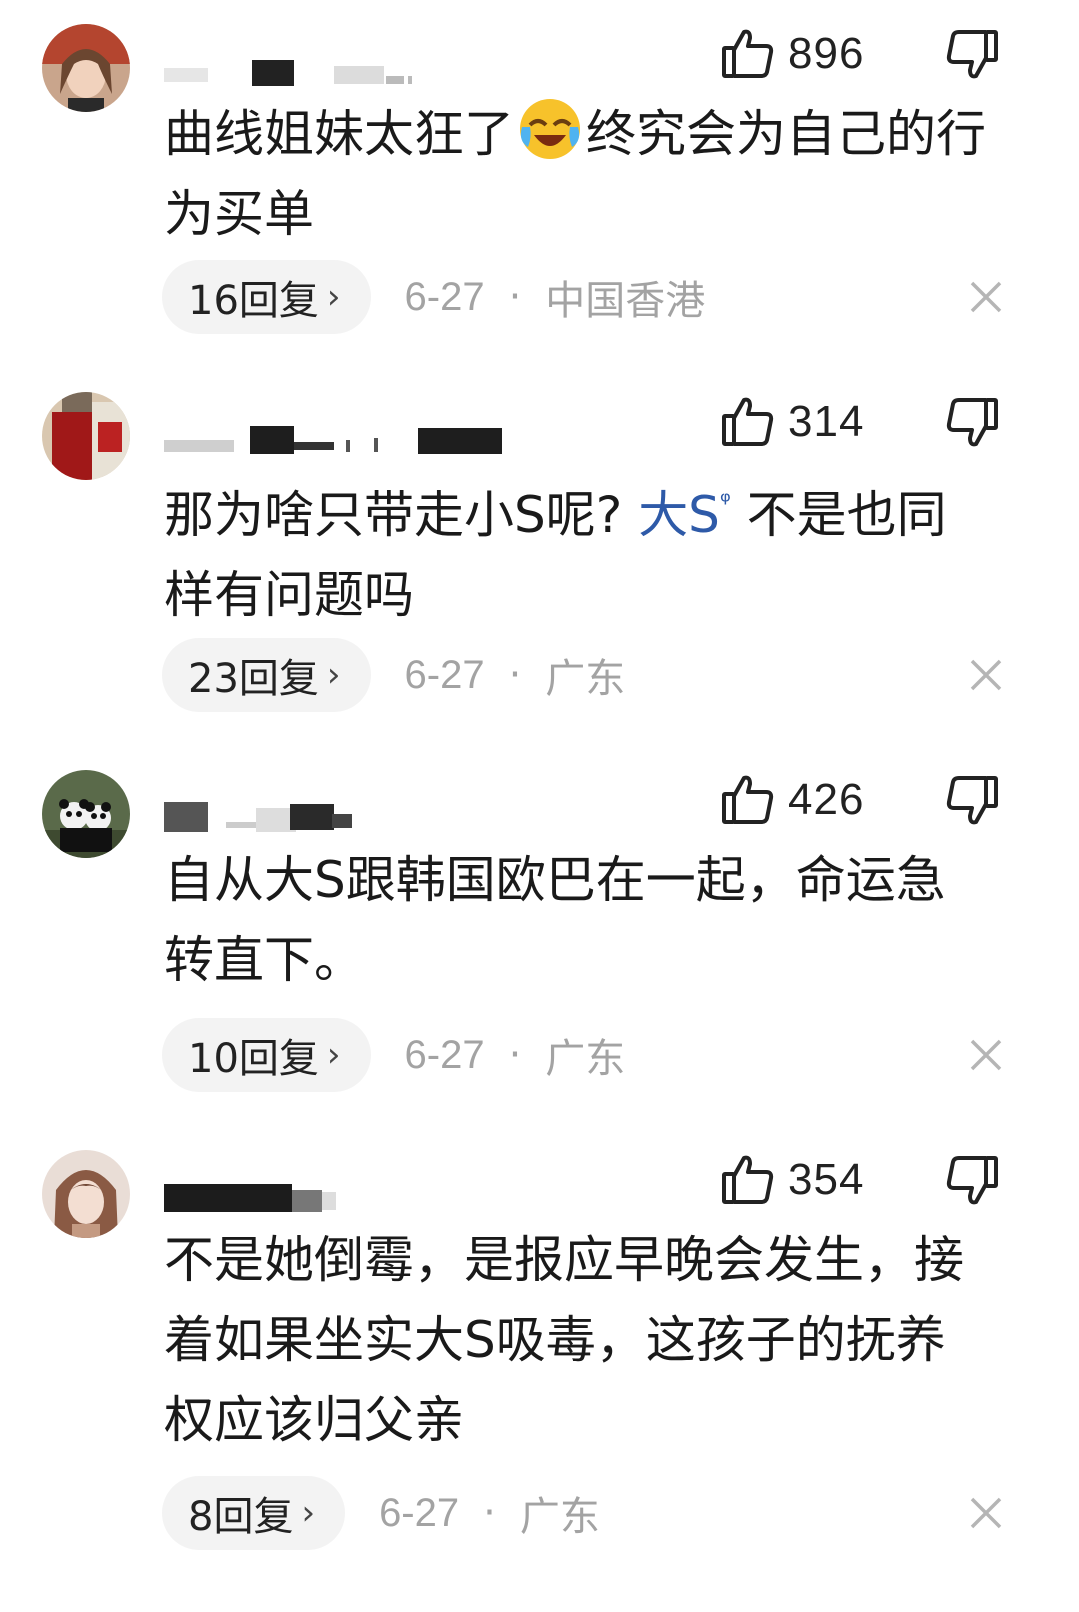 The image size is (1079, 1612). I want to click on replies-label: 16回复, so click(253, 301).